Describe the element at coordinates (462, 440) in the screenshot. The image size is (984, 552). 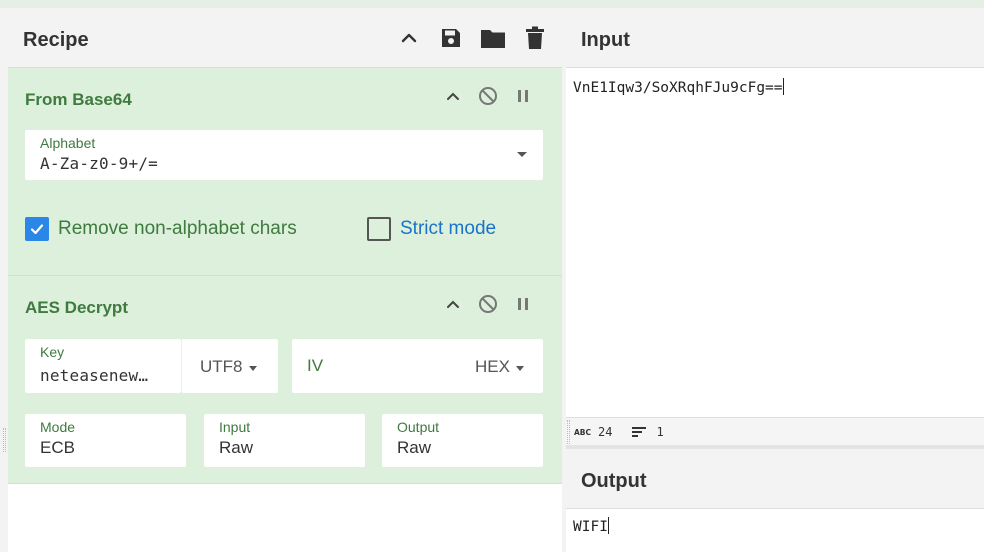
I see `output-format-select: Output Raw` at that location.